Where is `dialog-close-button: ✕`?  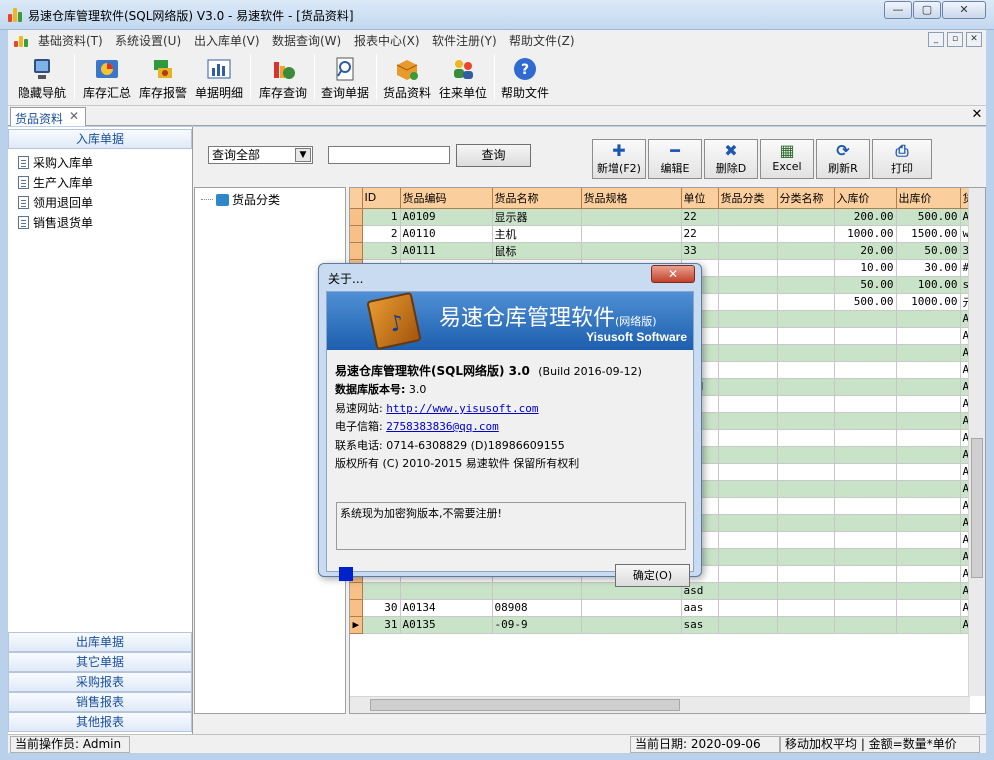 dialog-close-button: ✕ is located at coordinates (673, 274).